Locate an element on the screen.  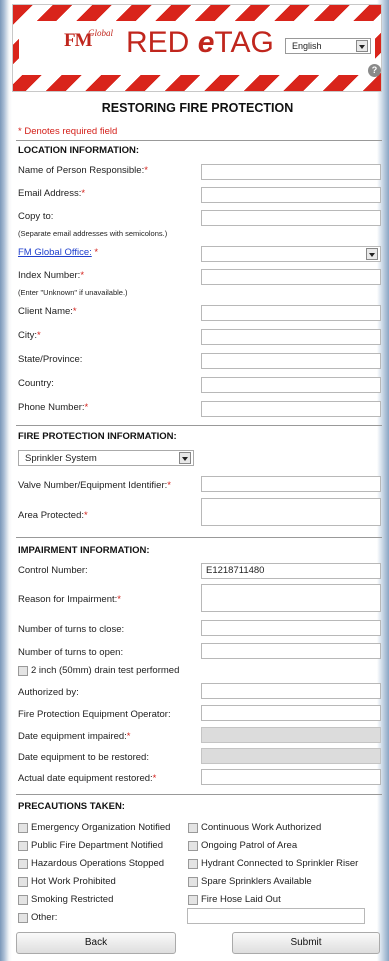
country-input is located at coordinates (291, 385).